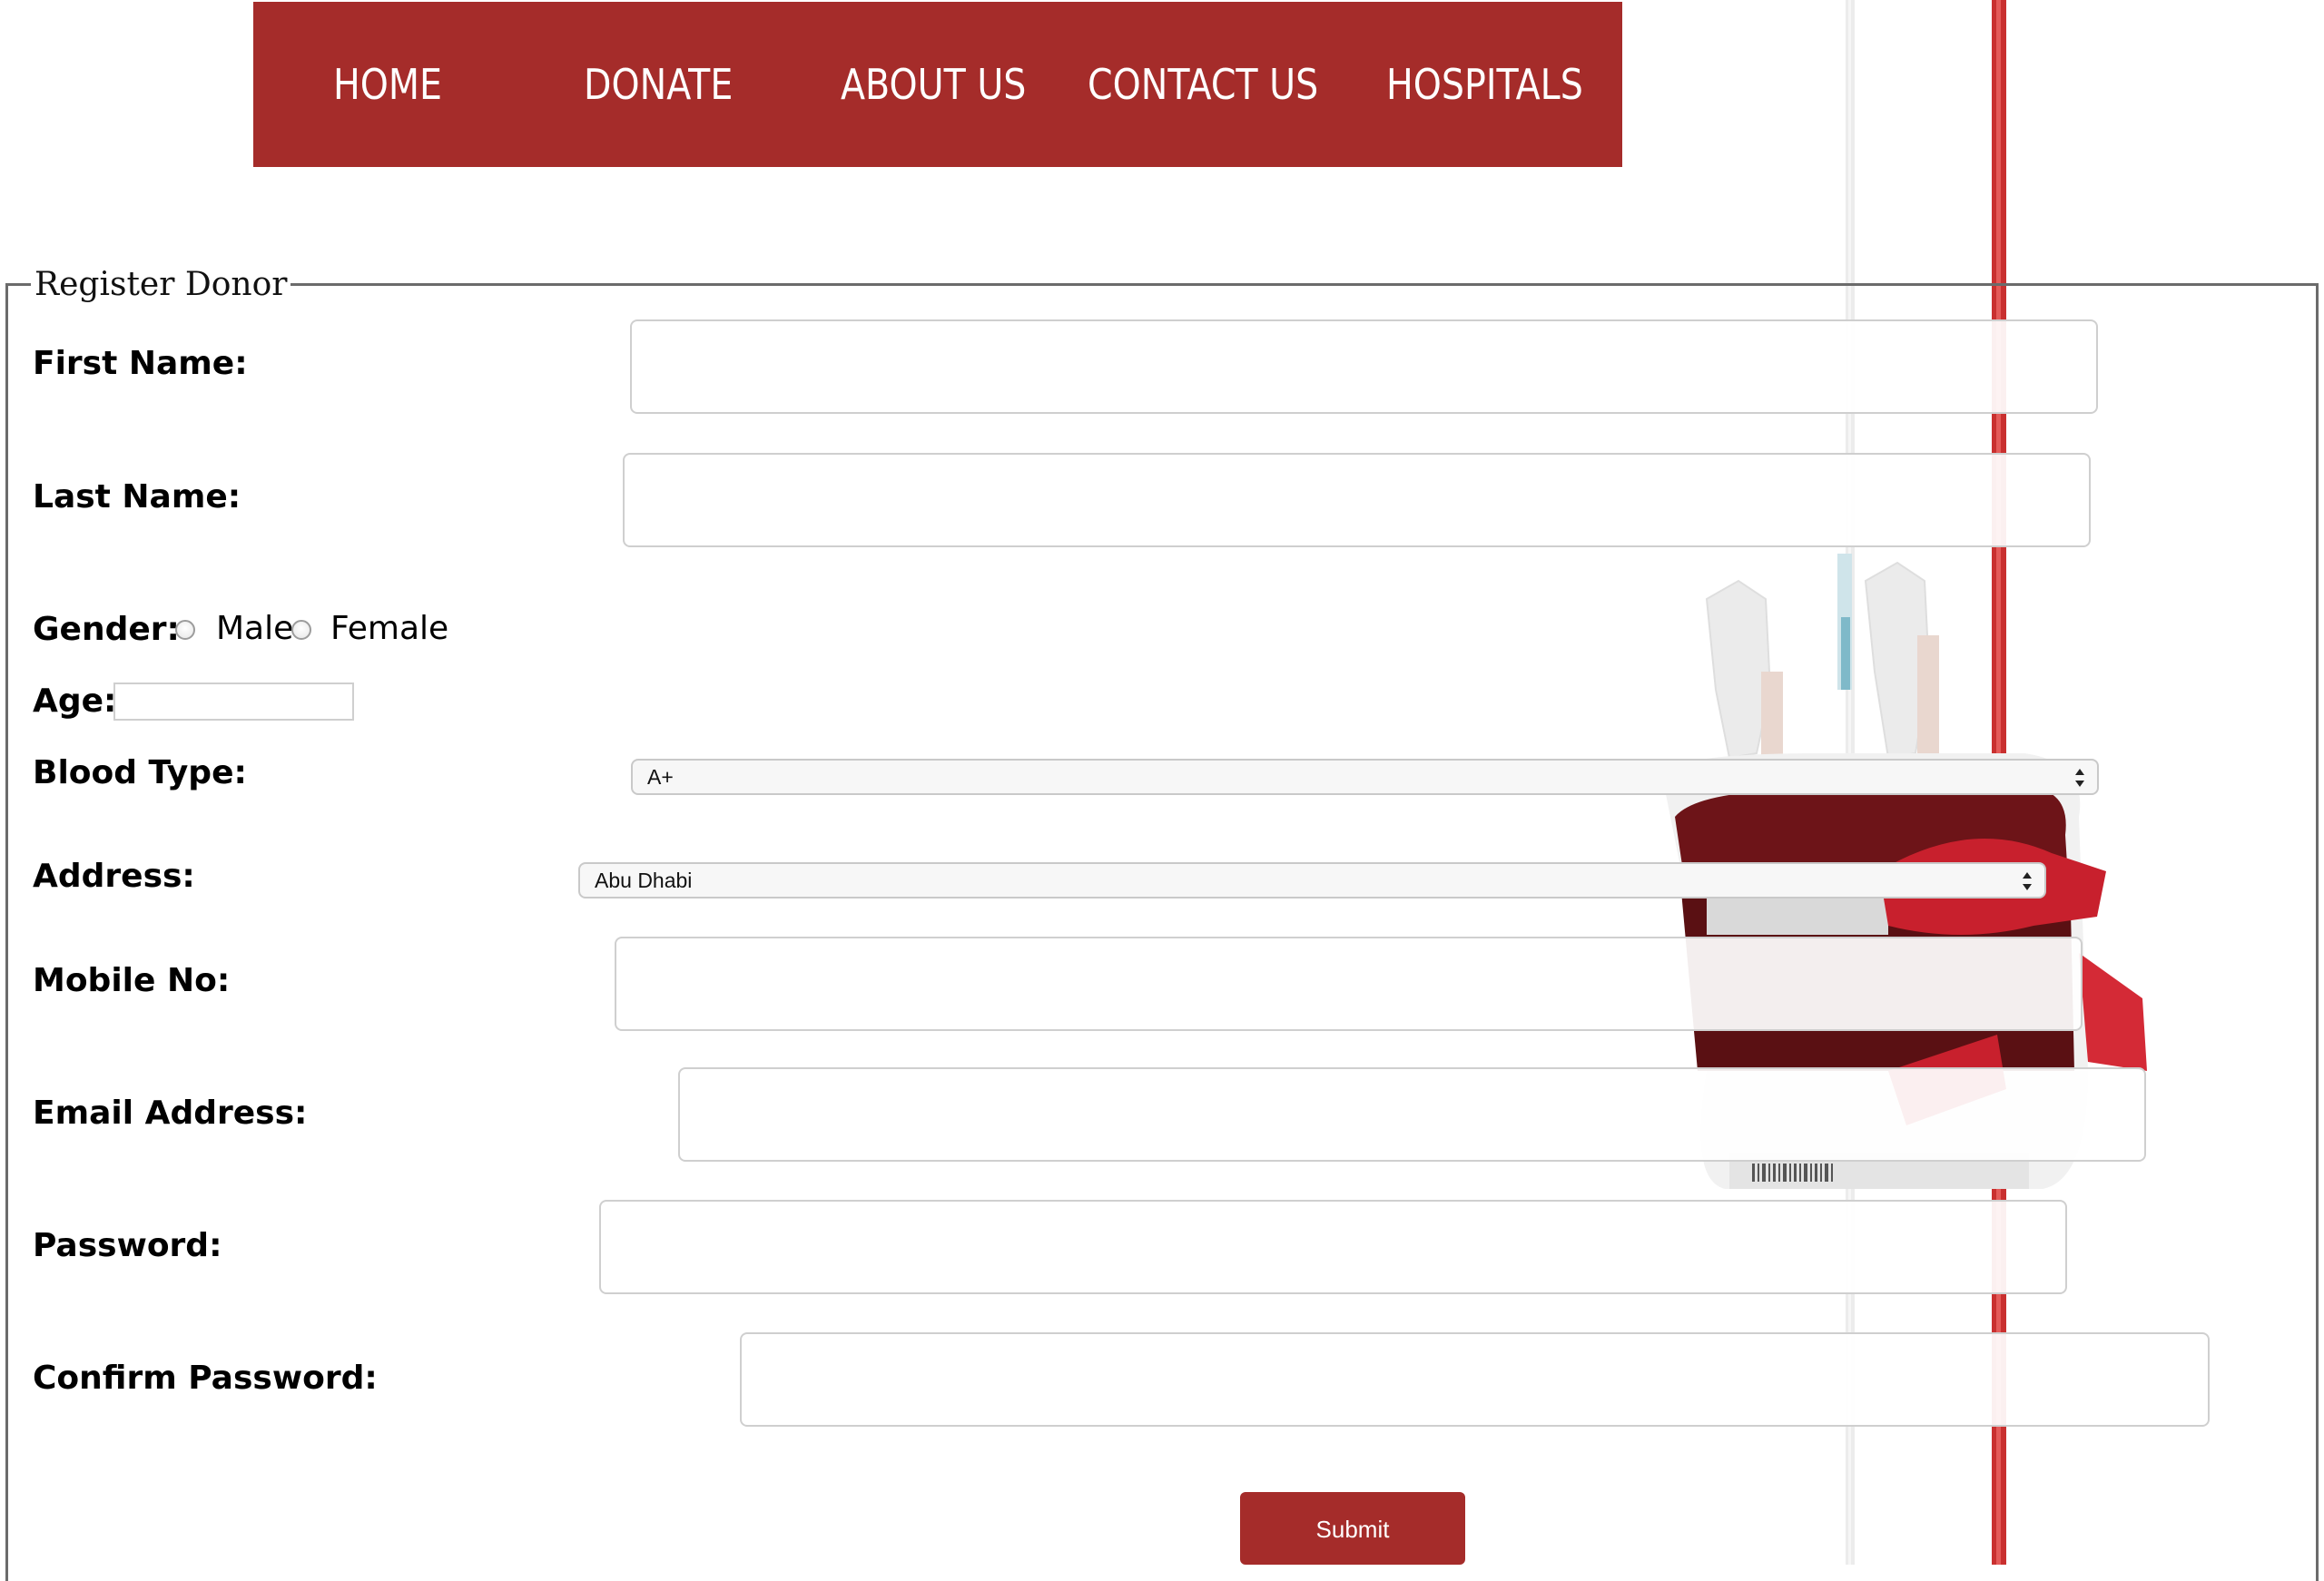 The image size is (2324, 1581). I want to click on first-name-input, so click(1364, 366).